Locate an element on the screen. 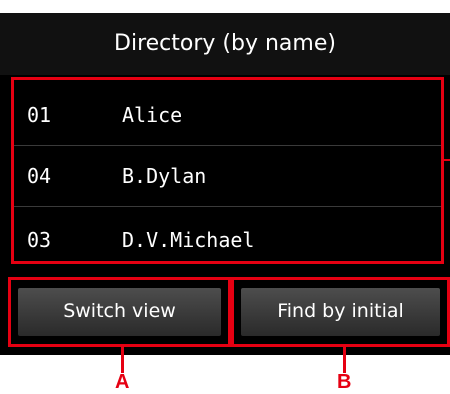 The width and height of the screenshot is (450, 394). find-by-initial-button: Find by initial is located at coordinates (340, 312).